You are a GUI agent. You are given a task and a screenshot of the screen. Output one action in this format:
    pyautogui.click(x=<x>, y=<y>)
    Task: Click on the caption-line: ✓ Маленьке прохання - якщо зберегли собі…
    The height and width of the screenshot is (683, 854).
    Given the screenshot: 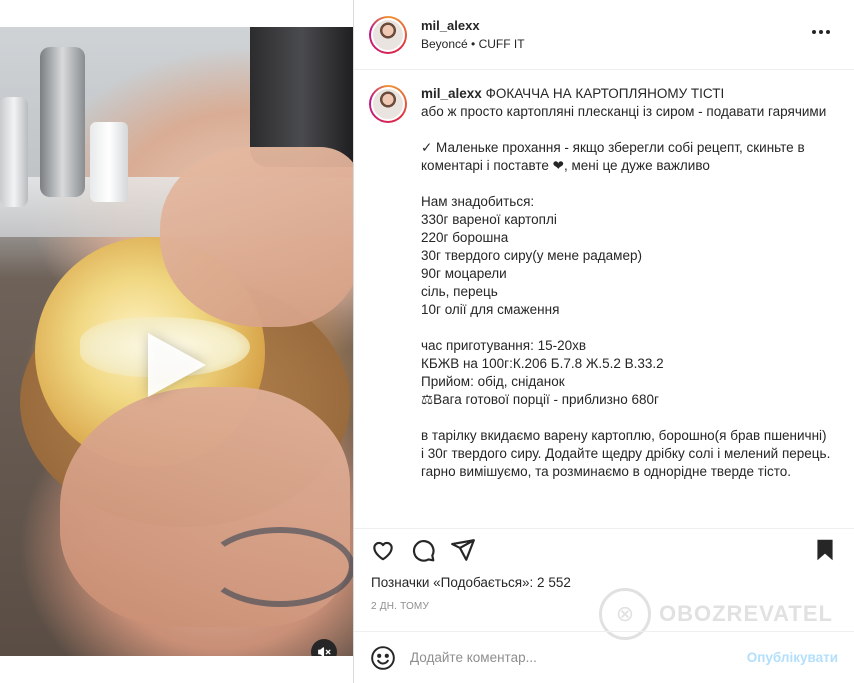 What is the action you would take?
    pyautogui.click(x=615, y=156)
    